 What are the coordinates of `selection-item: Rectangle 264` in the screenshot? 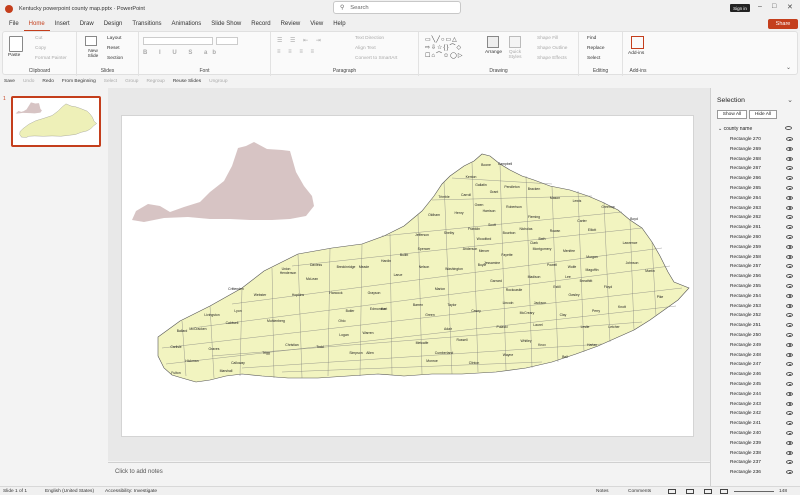 It's located at (755, 199).